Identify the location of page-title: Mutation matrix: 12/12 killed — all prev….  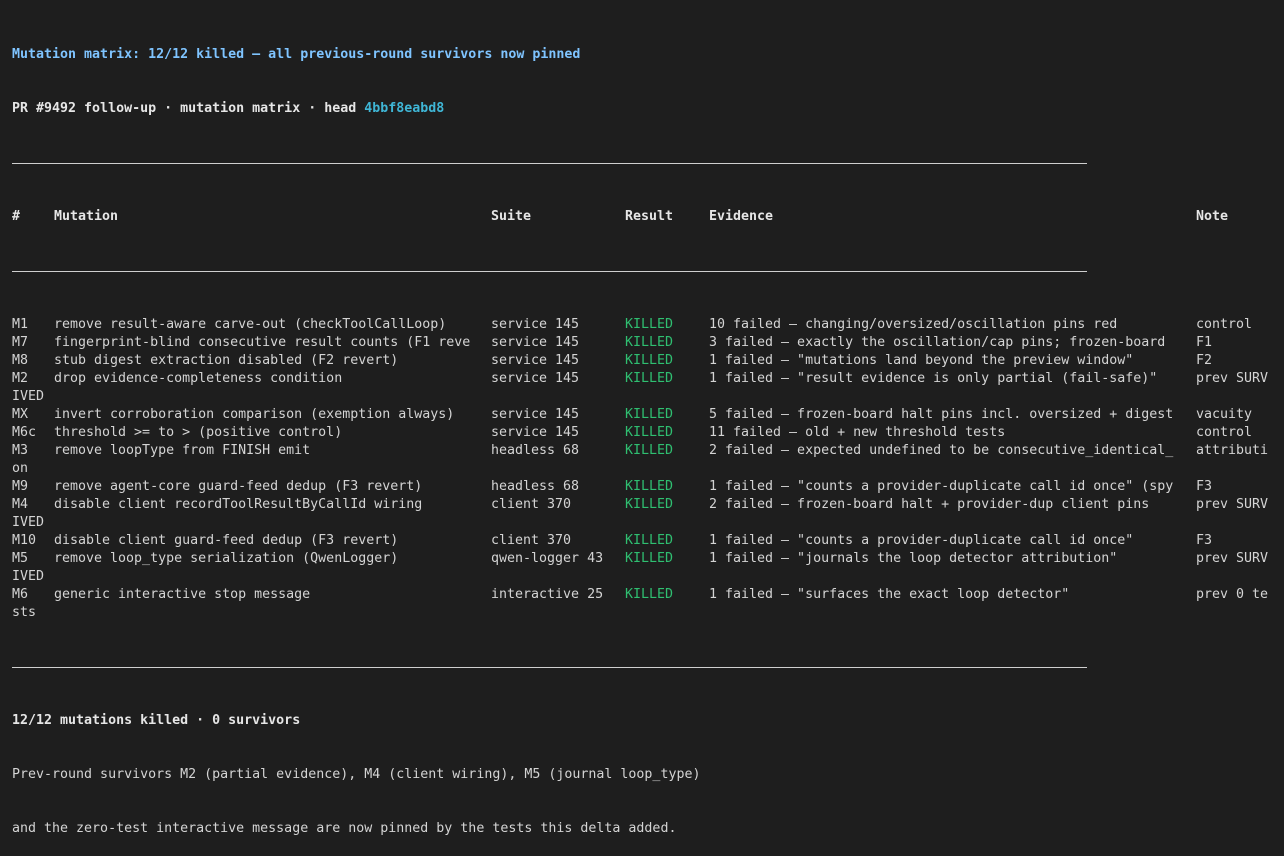
(296, 54).